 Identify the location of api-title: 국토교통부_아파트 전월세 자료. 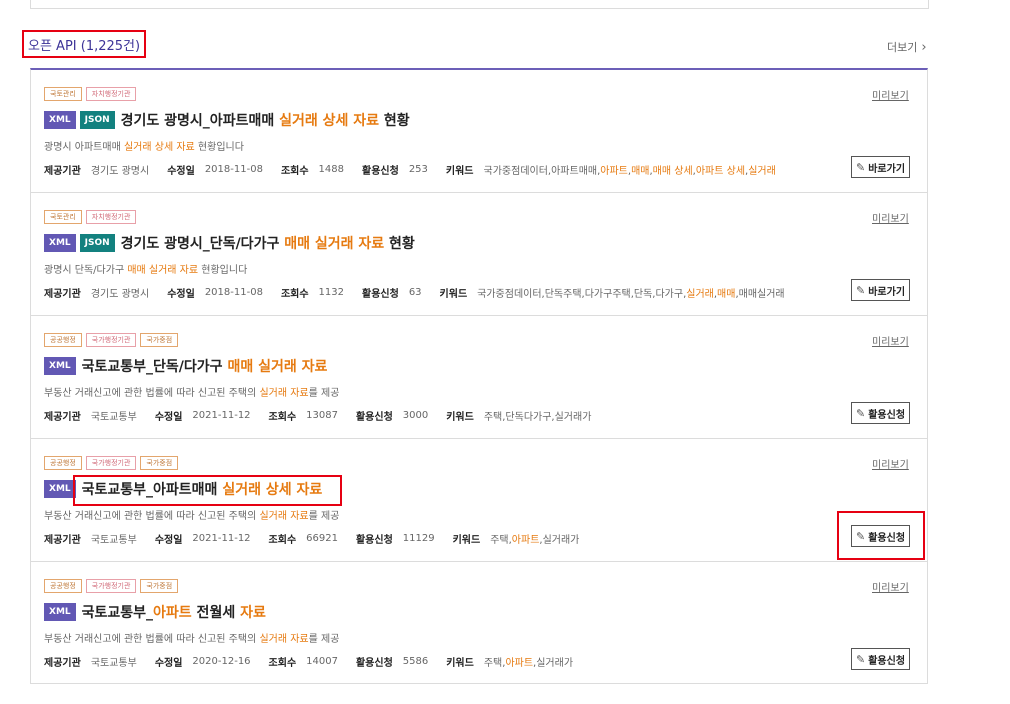
(174, 612).